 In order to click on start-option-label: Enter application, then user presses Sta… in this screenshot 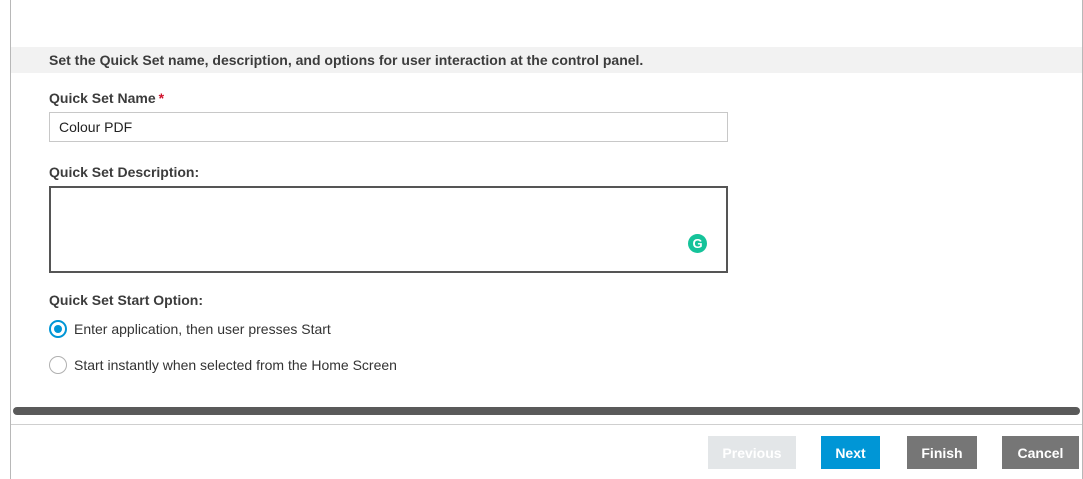, I will do `click(202, 329)`.